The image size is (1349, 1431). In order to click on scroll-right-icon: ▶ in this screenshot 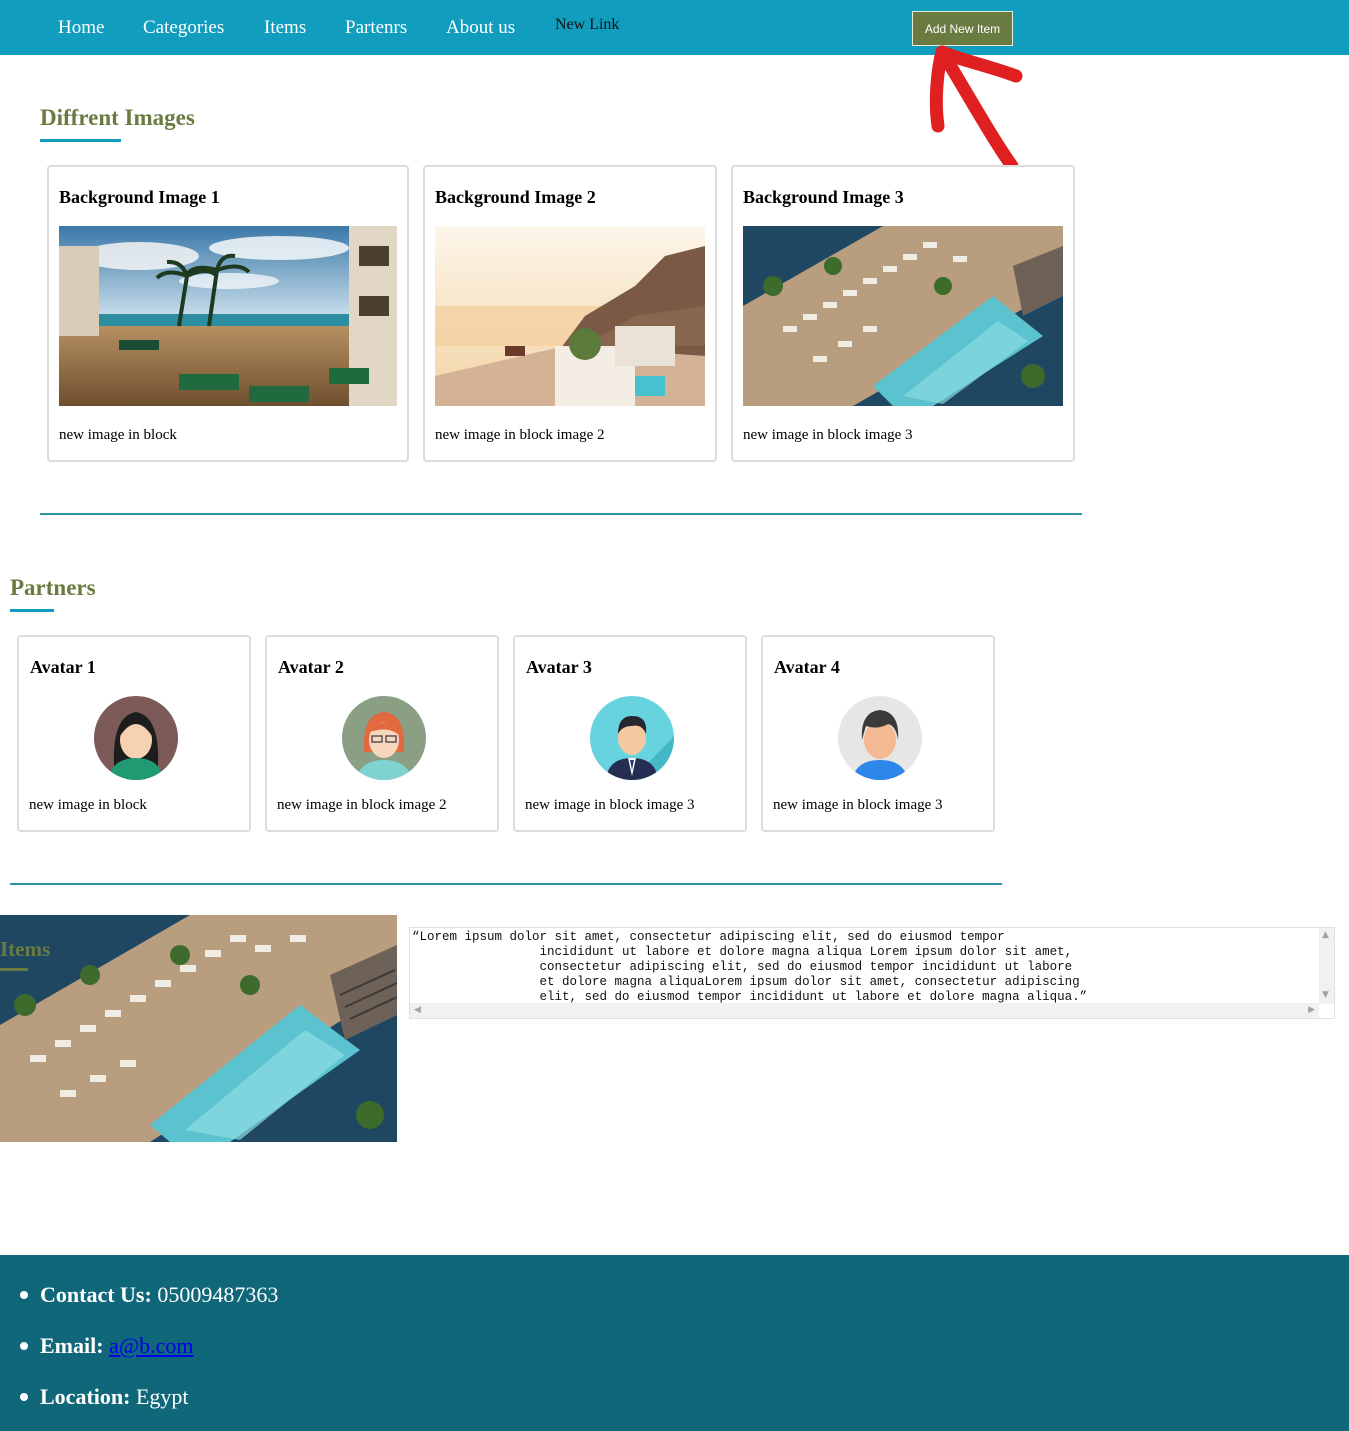, I will do `click(1311, 1010)`.